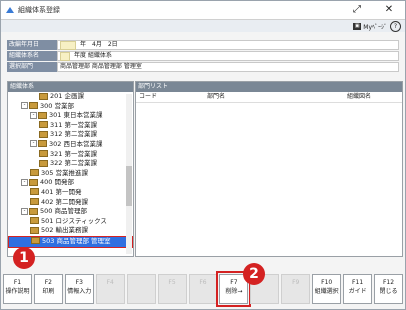  What do you see at coordinates (68, 45) in the screenshot?
I see `date-year-box` at bounding box center [68, 45].